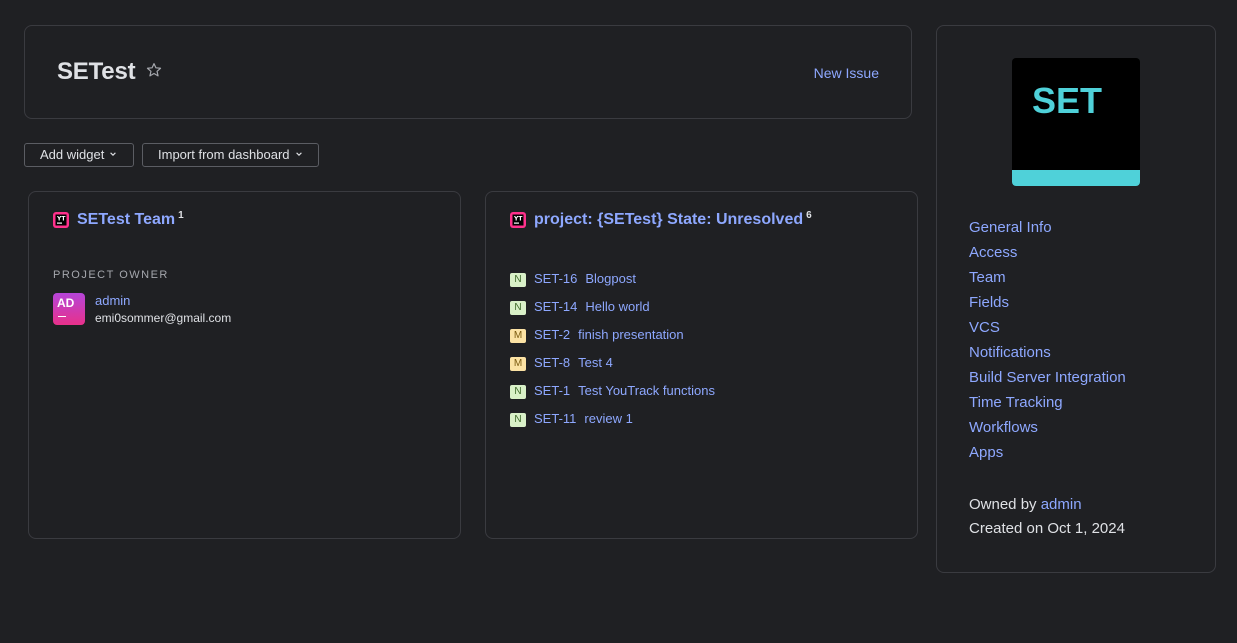  What do you see at coordinates (1076, 178) in the screenshot?
I see `project-logo-bar` at bounding box center [1076, 178].